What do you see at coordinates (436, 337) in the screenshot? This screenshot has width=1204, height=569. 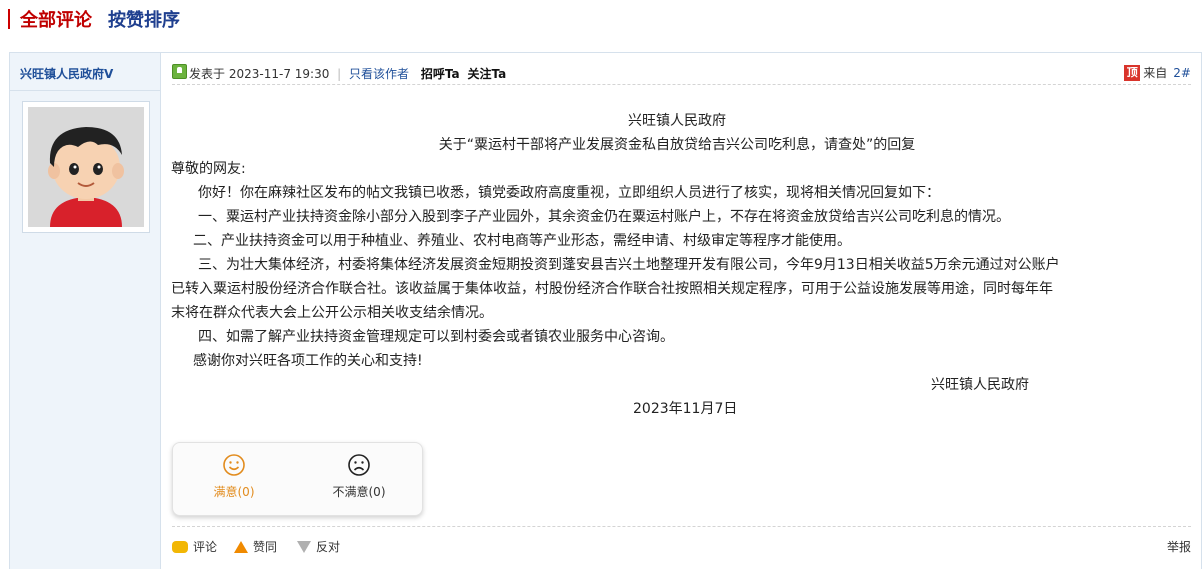 I see `reply-paragraph-5: 四、如需了解产业扶持资金管理规定可以到村委会或者镇农业服务中心咨询。` at bounding box center [436, 337].